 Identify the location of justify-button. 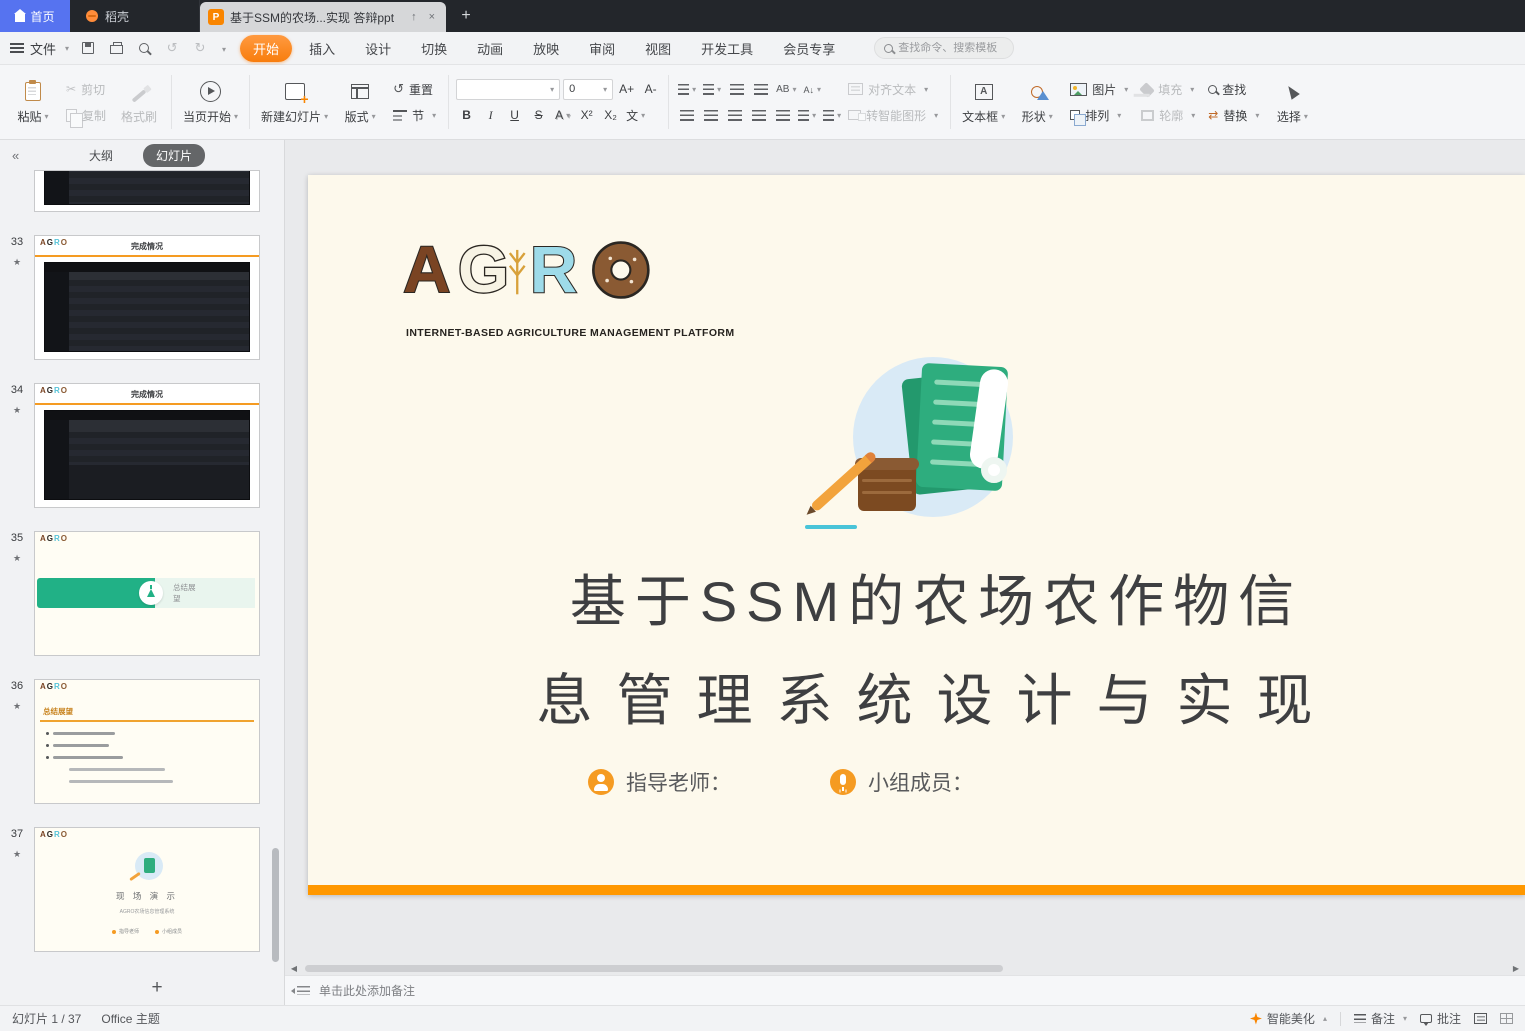
(758, 115).